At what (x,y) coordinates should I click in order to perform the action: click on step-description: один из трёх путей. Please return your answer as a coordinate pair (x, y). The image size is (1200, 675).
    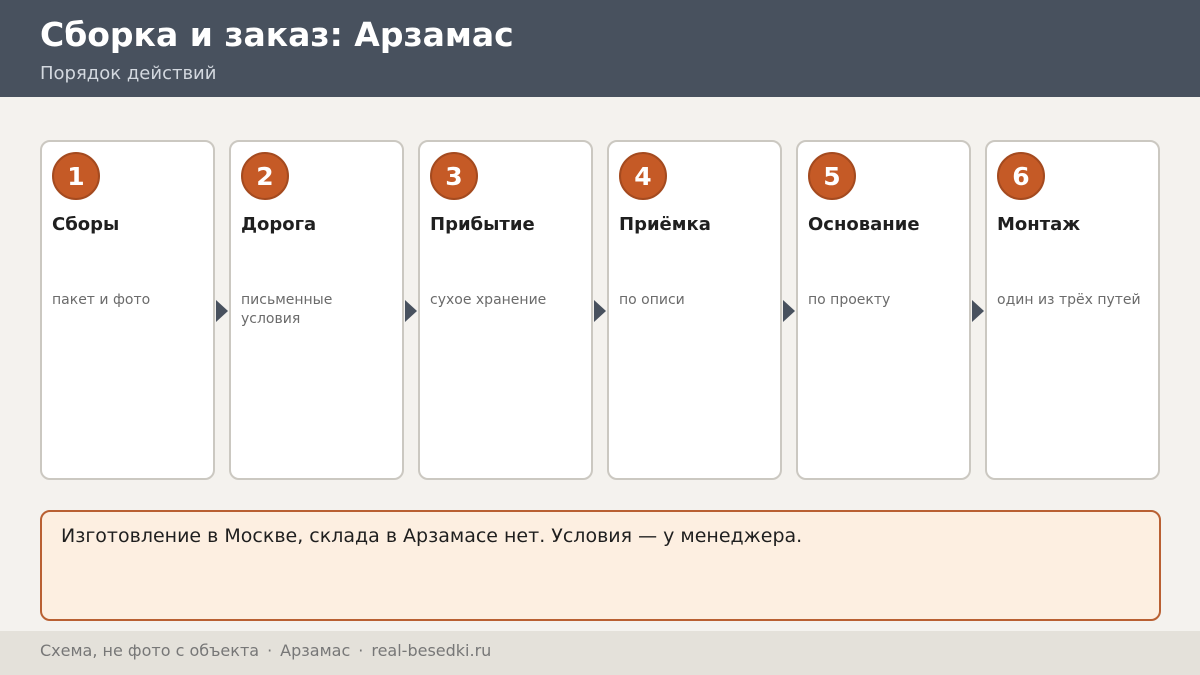
    Looking at the image, I should click on (1069, 300).